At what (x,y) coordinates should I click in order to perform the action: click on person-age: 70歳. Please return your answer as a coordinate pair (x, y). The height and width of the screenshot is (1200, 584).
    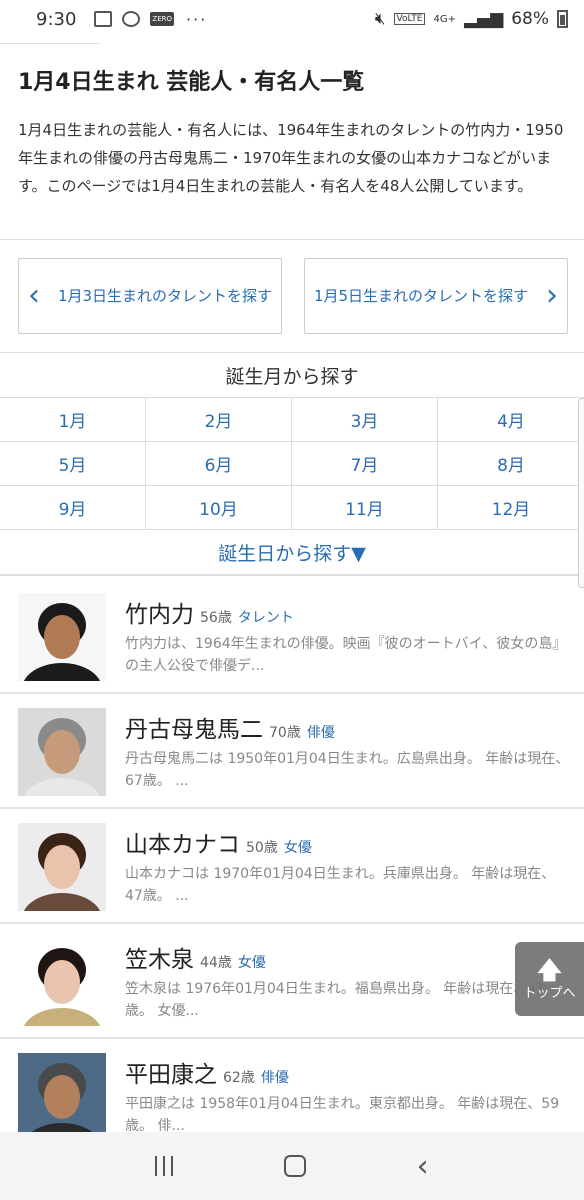
    Looking at the image, I should click on (285, 733).